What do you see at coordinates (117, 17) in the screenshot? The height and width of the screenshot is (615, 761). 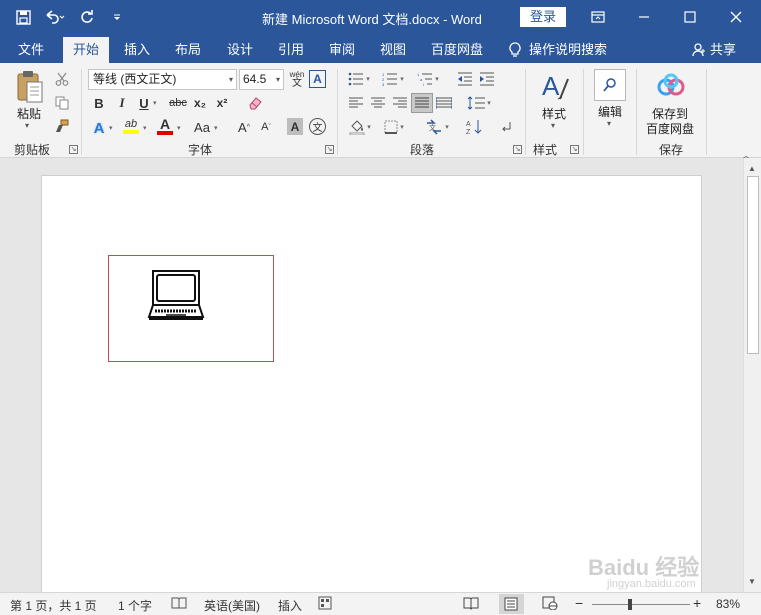 I see `customize-qat-button` at bounding box center [117, 17].